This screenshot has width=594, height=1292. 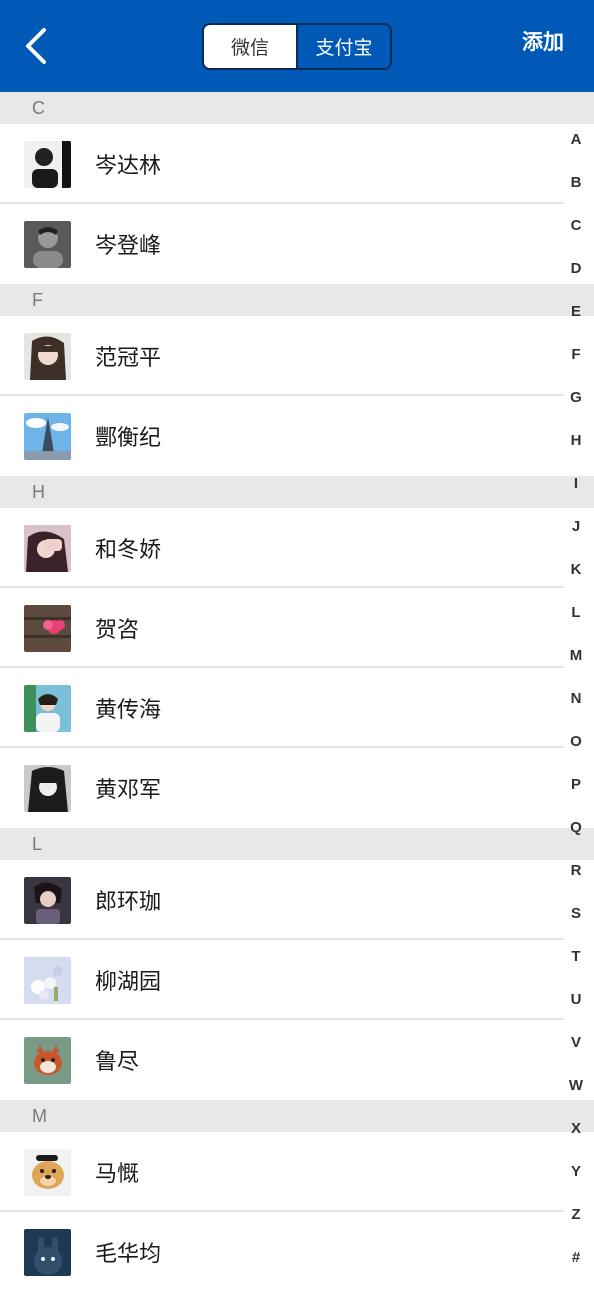 What do you see at coordinates (297, 436) in the screenshot?
I see `contact-row: 酆衡纪` at bounding box center [297, 436].